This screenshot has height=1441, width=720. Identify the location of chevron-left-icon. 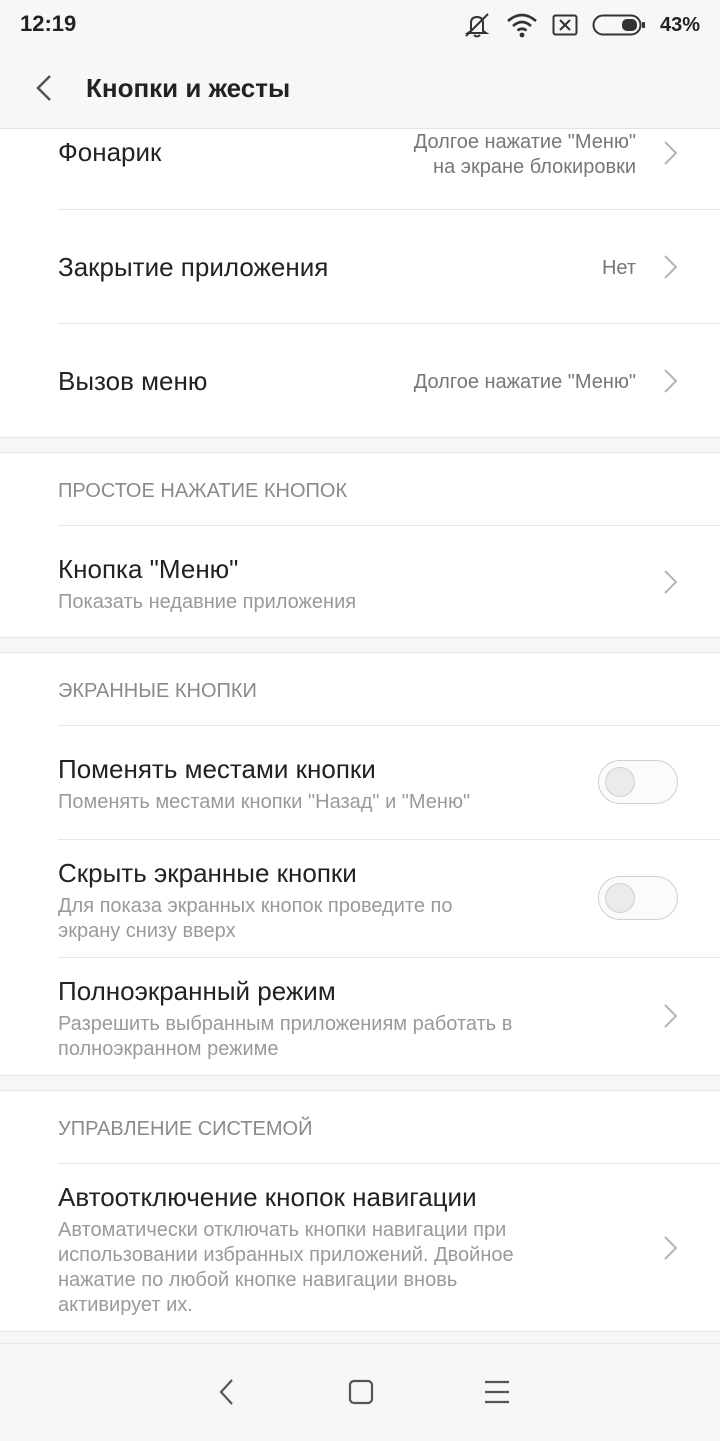
(43, 88).